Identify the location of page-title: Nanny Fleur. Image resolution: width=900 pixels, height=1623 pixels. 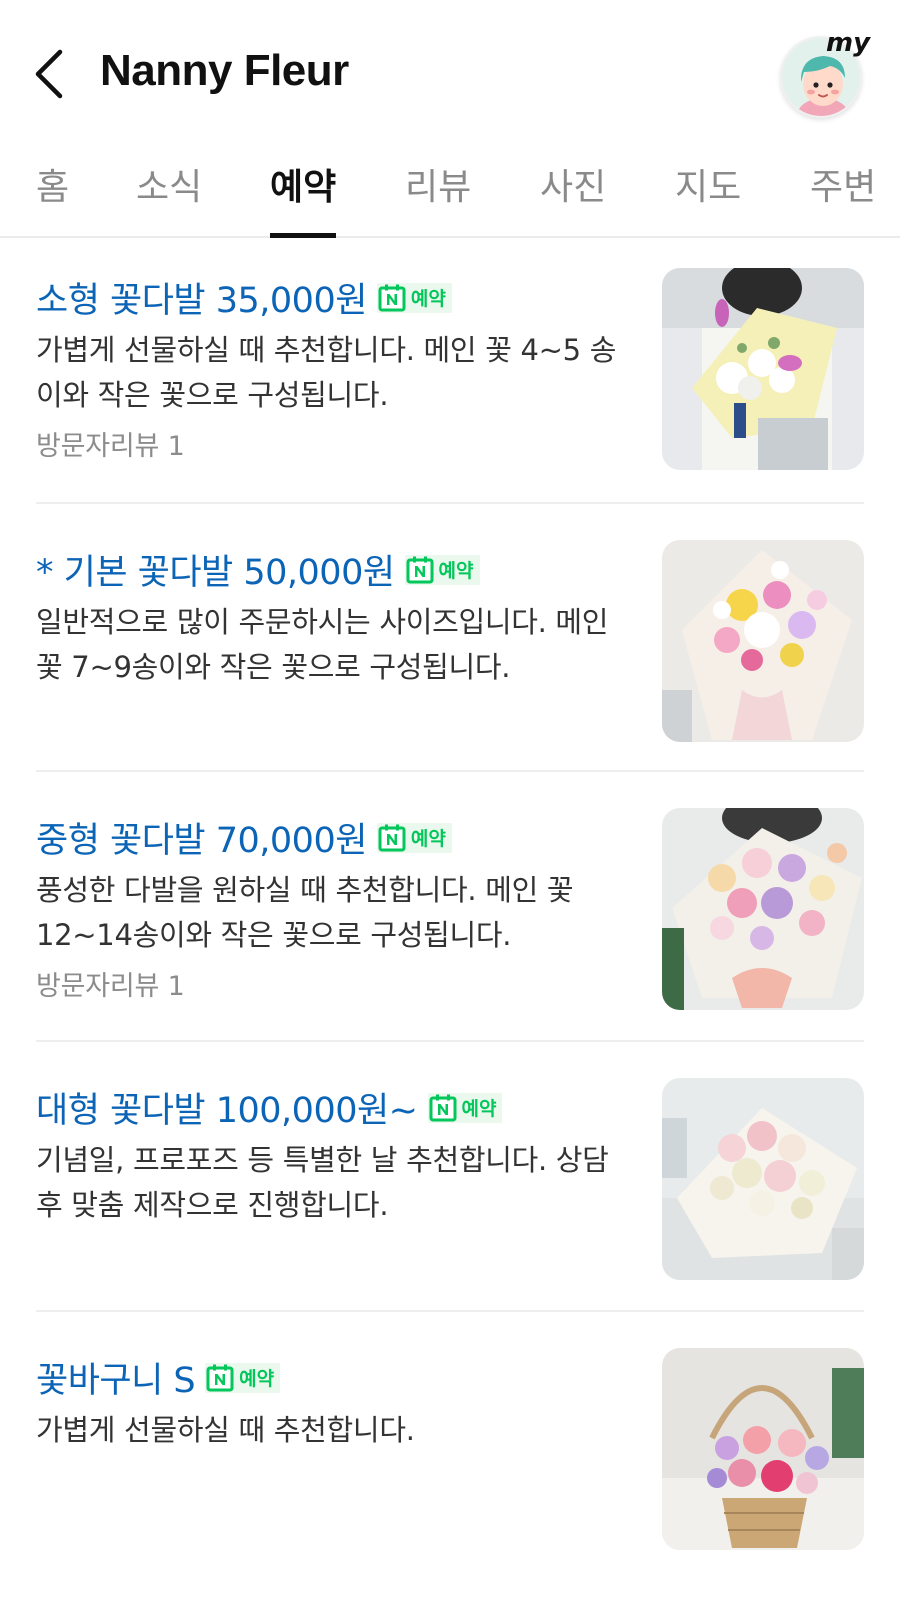
(224, 70).